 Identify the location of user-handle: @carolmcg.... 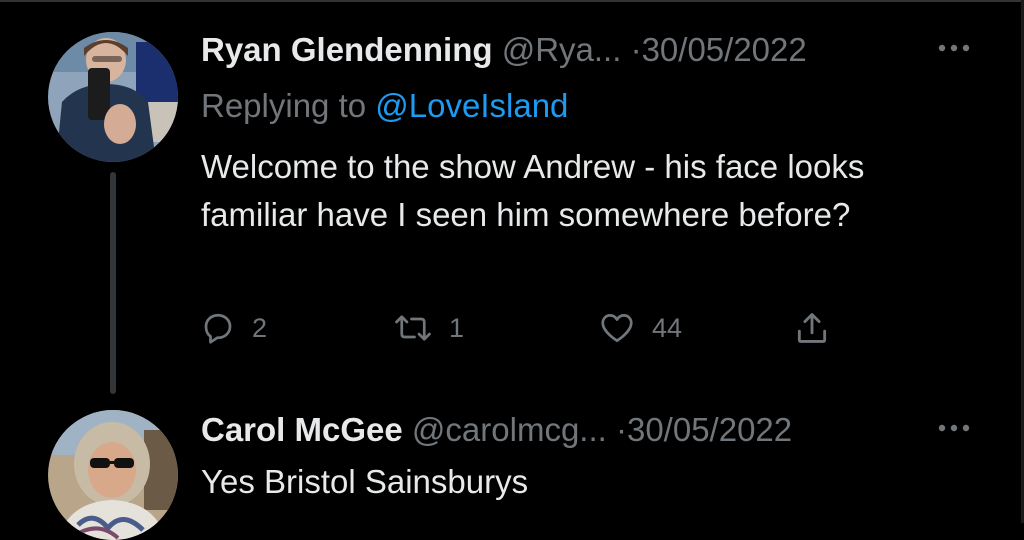
(509, 429).